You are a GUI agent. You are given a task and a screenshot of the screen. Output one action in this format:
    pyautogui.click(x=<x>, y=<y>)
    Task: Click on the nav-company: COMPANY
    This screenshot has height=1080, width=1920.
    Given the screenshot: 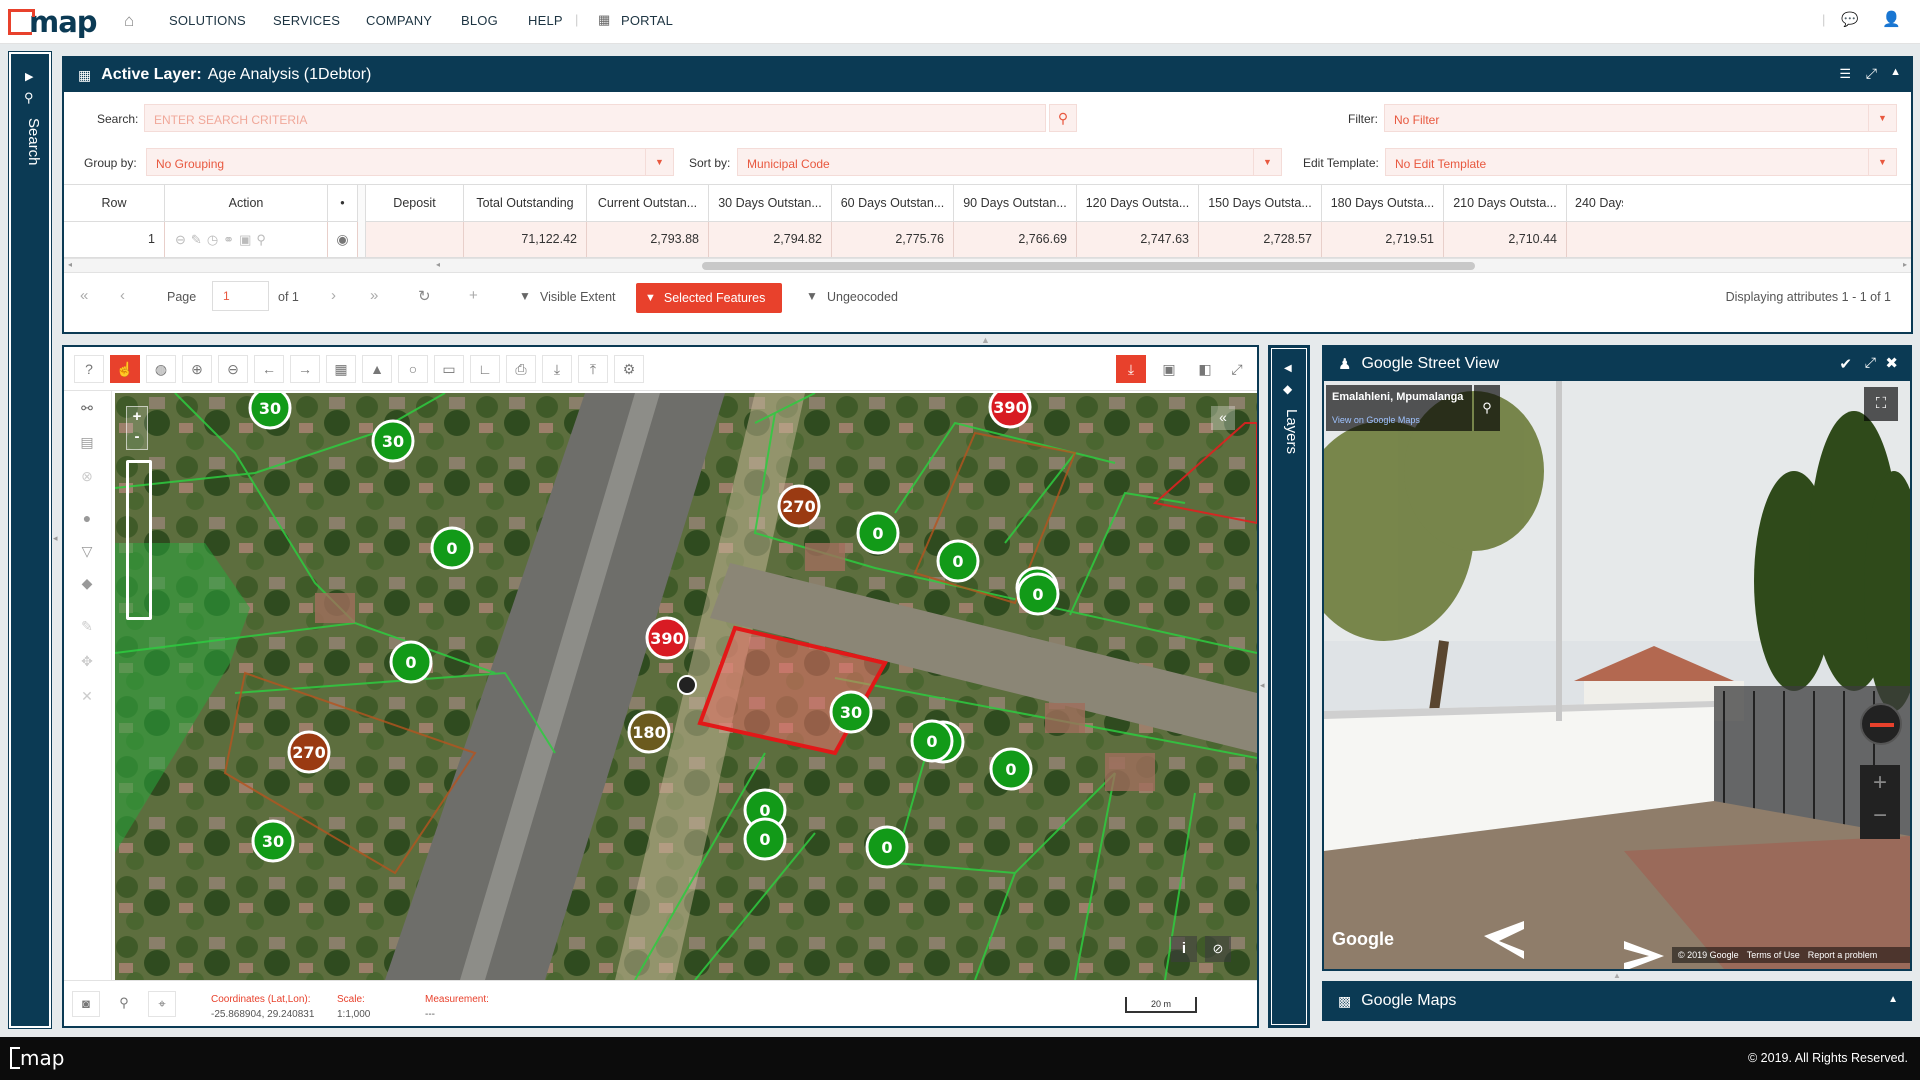 What is the action you would take?
    pyautogui.click(x=399, y=20)
    